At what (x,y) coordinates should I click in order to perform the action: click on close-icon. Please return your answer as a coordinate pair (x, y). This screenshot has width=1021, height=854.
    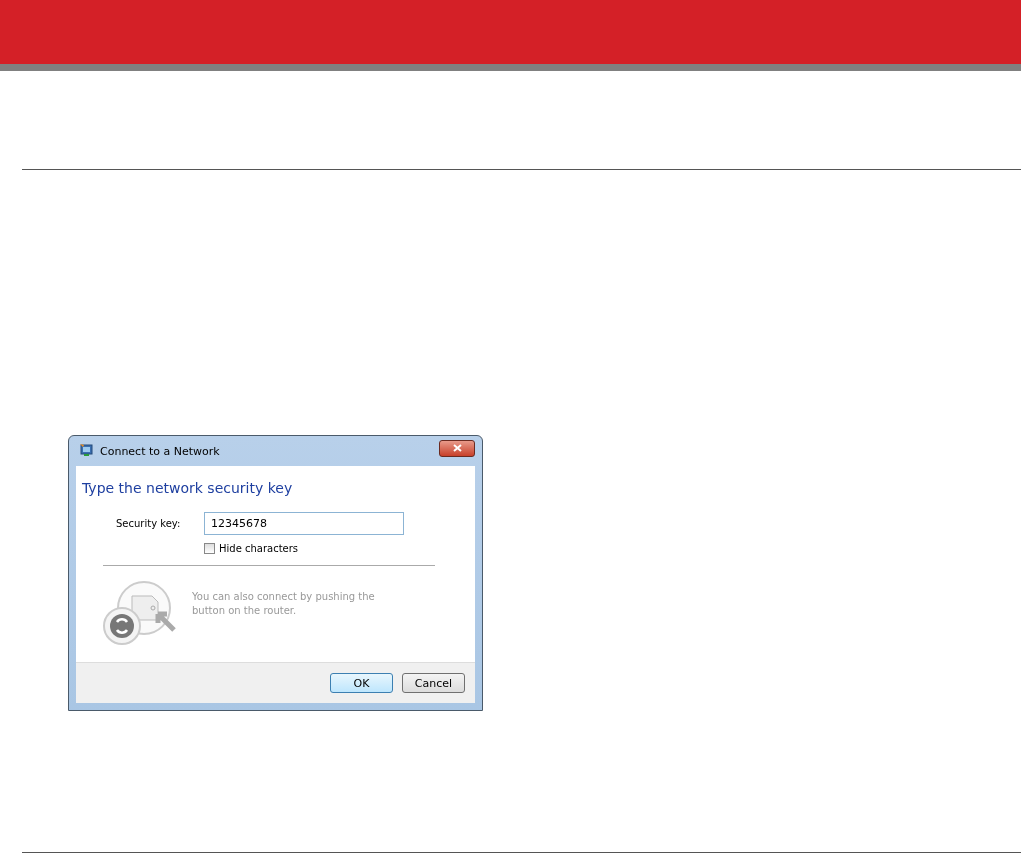
    Looking at the image, I should click on (457, 448).